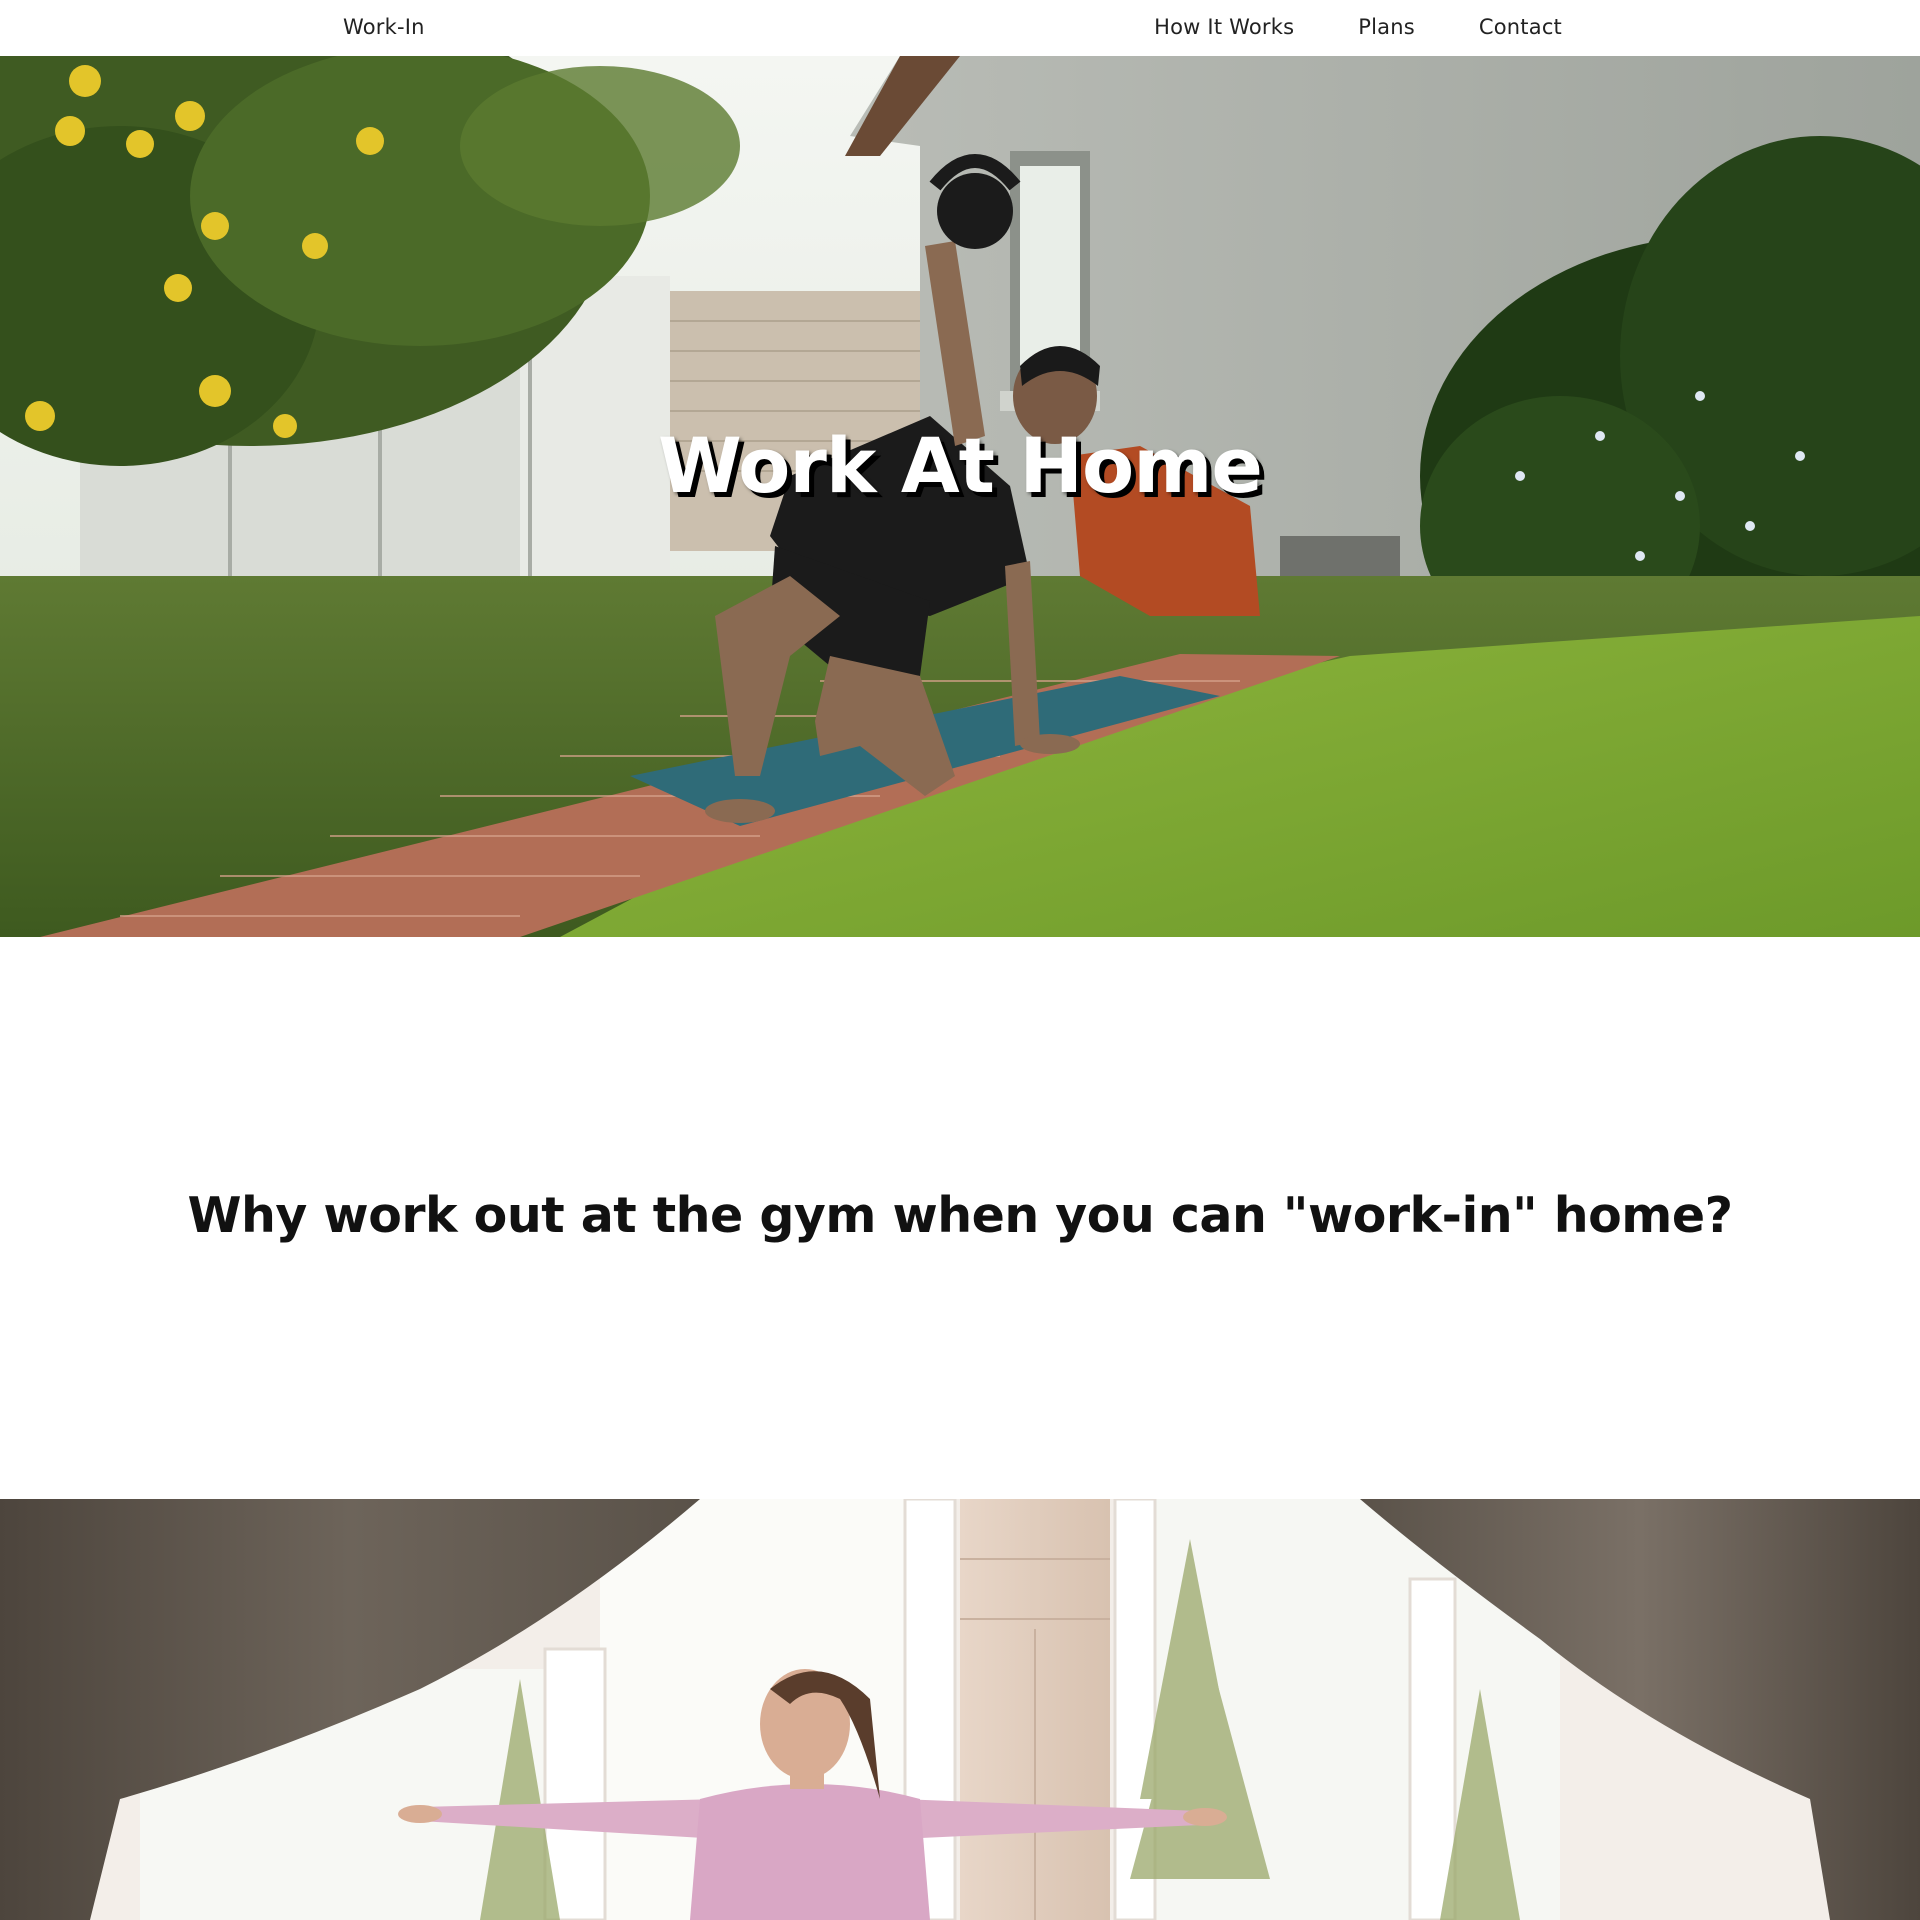  Describe the element at coordinates (384, 27) in the screenshot. I see `brand-logo-link: Work-In` at that location.